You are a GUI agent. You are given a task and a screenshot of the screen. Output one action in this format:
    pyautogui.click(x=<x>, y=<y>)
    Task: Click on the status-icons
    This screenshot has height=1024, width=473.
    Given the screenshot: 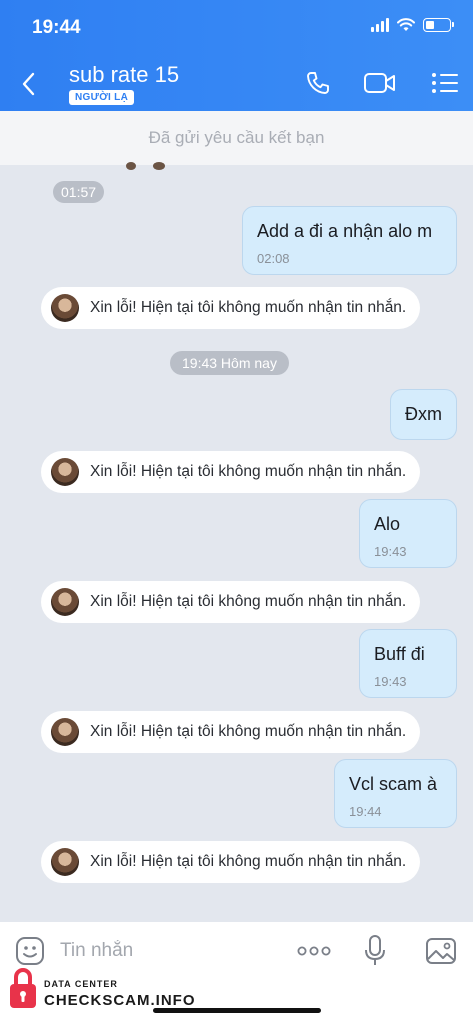 What is the action you would take?
    pyautogui.click(x=412, y=25)
    